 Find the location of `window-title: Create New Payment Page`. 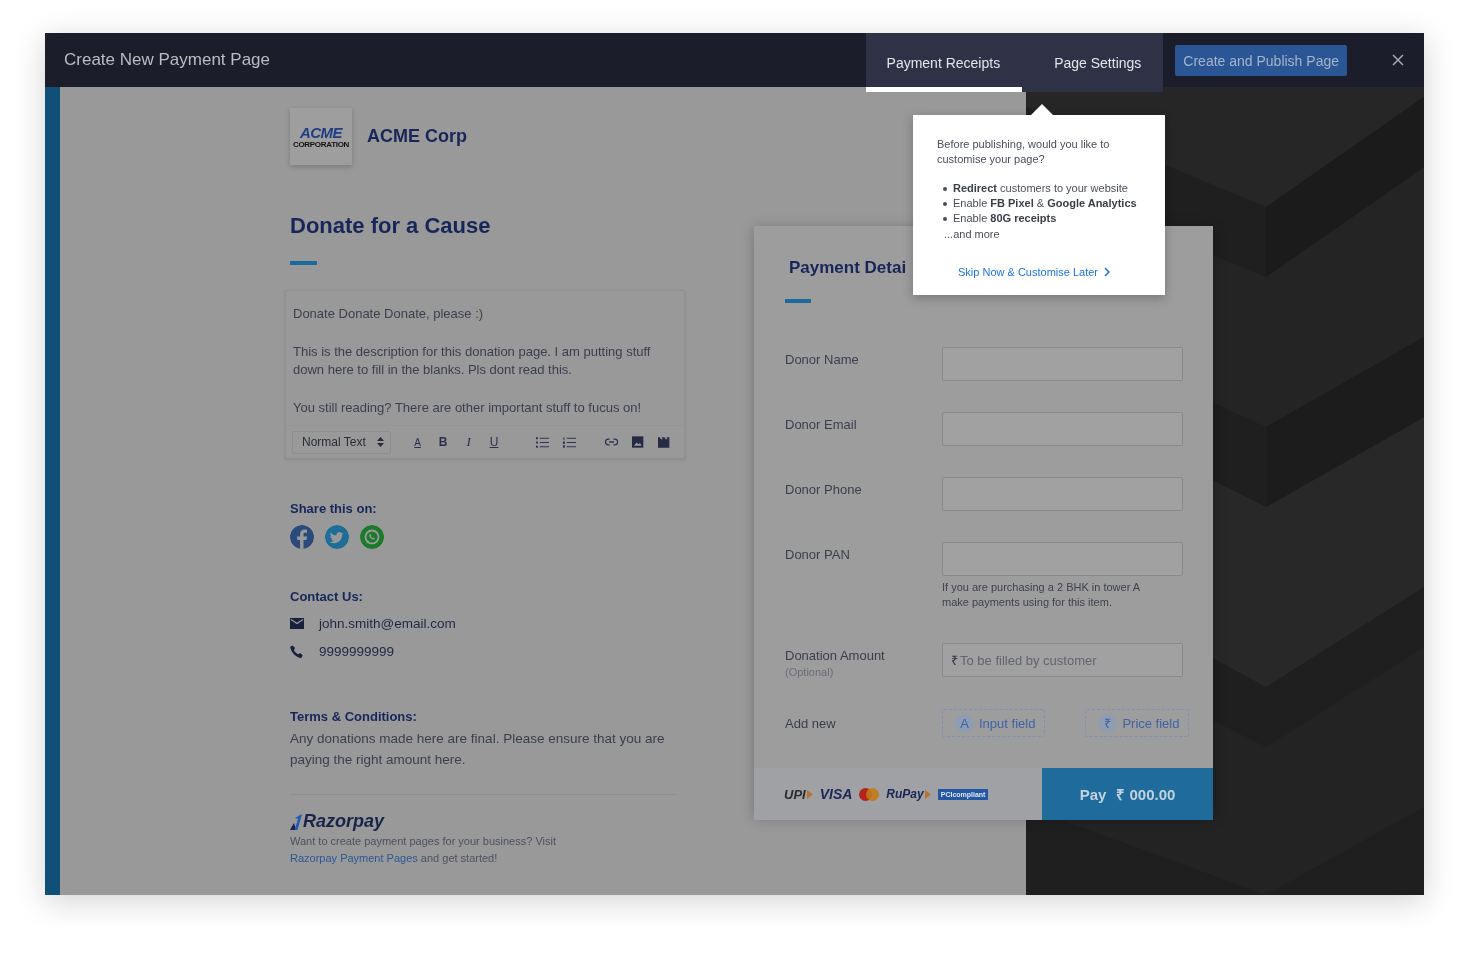

window-title: Create New Payment Page is located at coordinates (166, 60).